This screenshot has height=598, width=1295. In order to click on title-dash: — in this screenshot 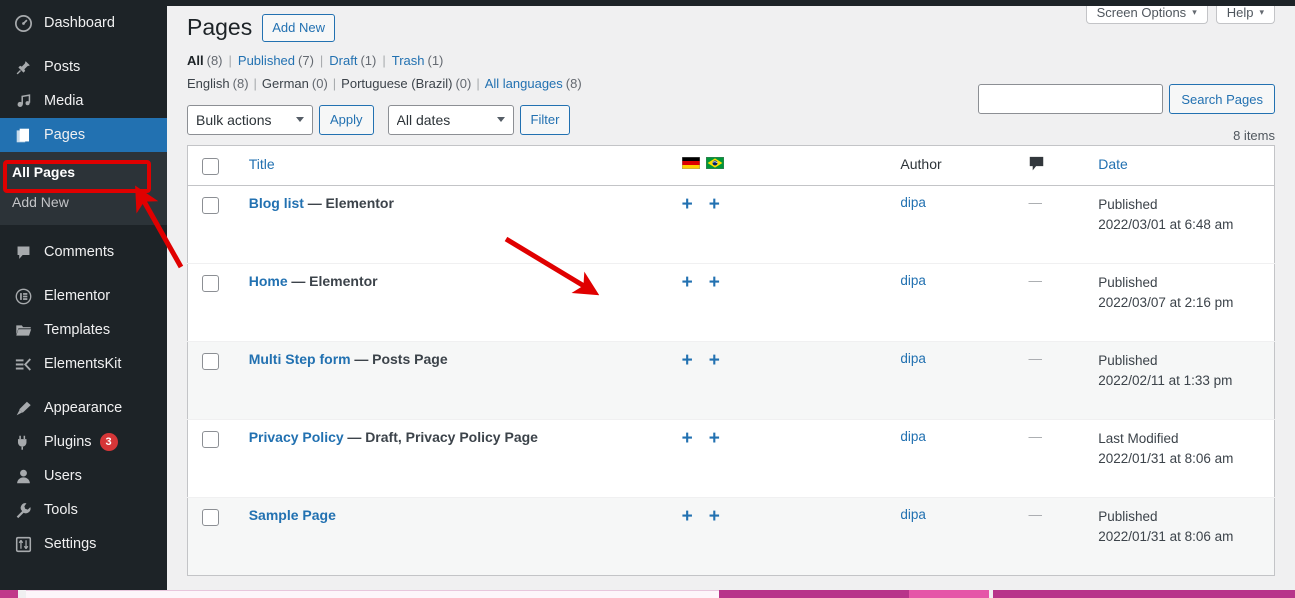, I will do `click(298, 280)`.